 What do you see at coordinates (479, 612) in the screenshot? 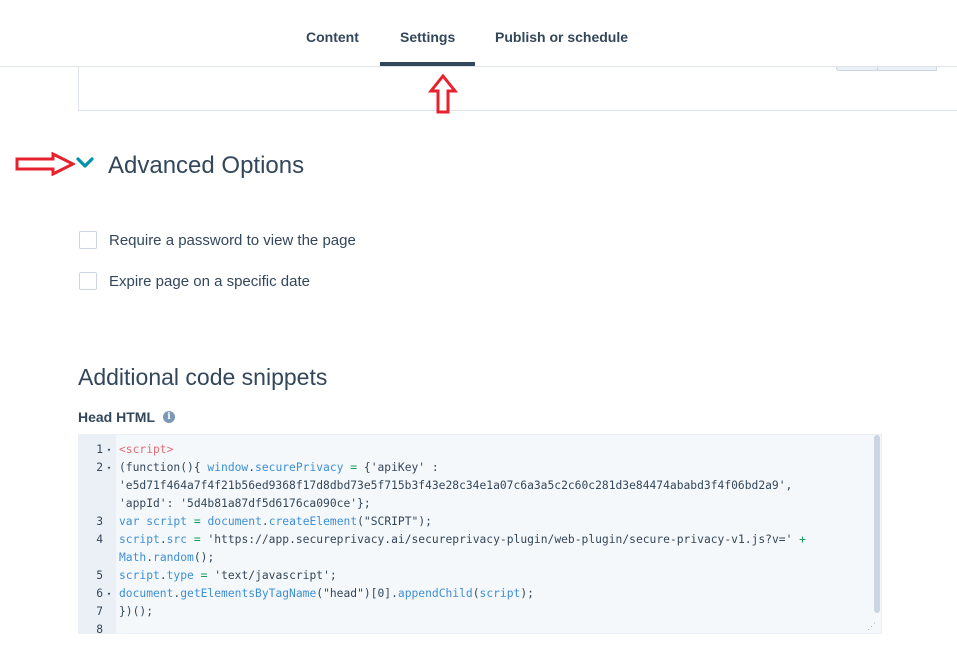
I see `code-line: 7 })();` at bounding box center [479, 612].